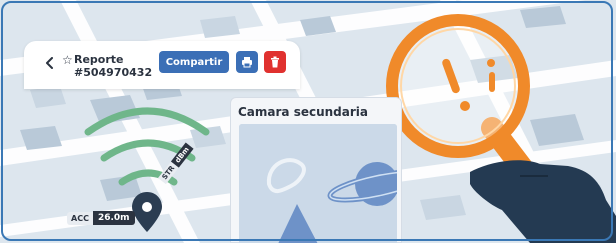 The image size is (616, 243). I want to click on accuracy-badge: ACC 26.0m, so click(101, 218).